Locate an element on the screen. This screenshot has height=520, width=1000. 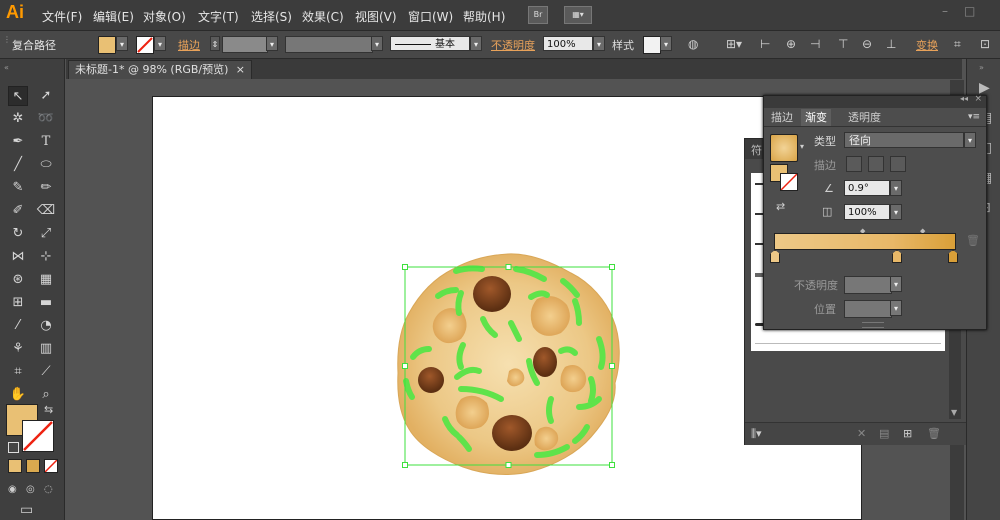
symbol-sprayer-tool-icon: ⚘ is located at coordinates (18, 349).